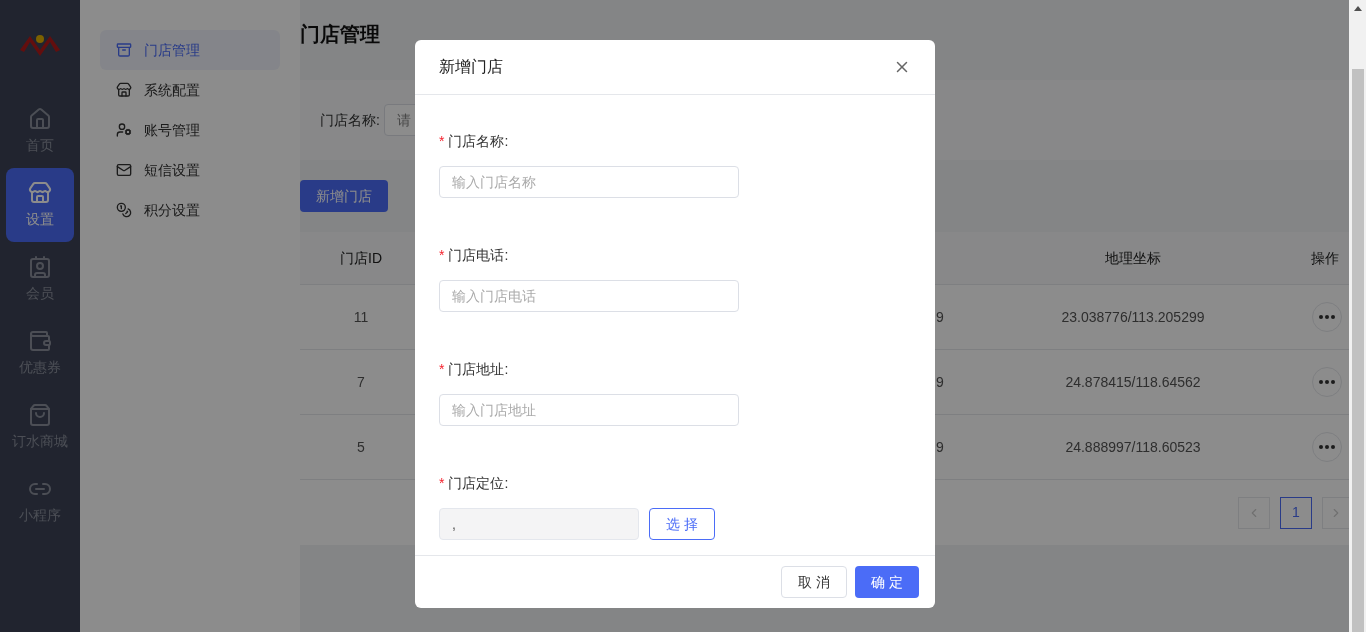  What do you see at coordinates (589, 410) in the screenshot?
I see `text-field: 输入门店地址` at bounding box center [589, 410].